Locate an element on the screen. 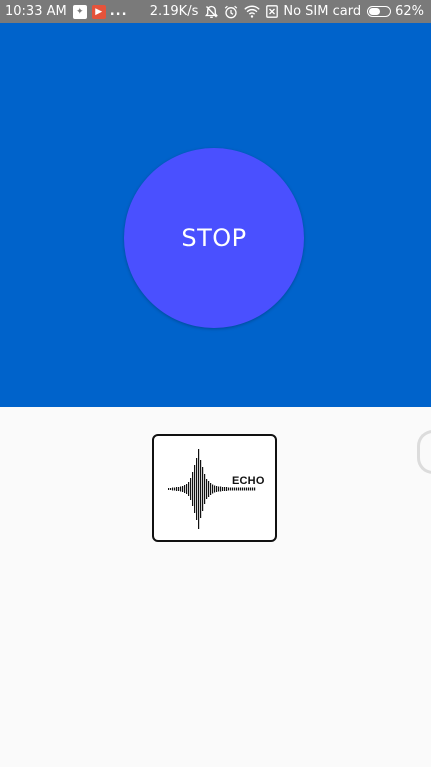 The image size is (431, 767). status-bar: 10:33 AM ✦ ▶ ... 2.19K/s No SIM card 62% is located at coordinates (215, 11).